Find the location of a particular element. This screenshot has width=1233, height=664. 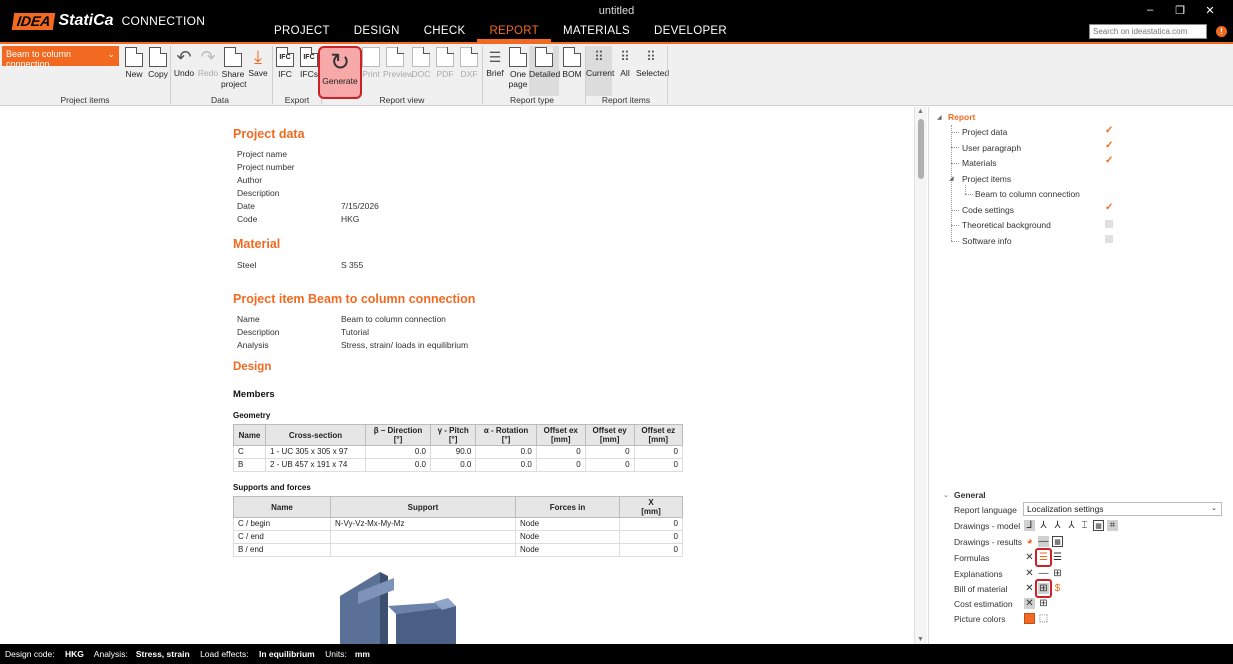

restore-icon: ❐ is located at coordinates (1180, 10).